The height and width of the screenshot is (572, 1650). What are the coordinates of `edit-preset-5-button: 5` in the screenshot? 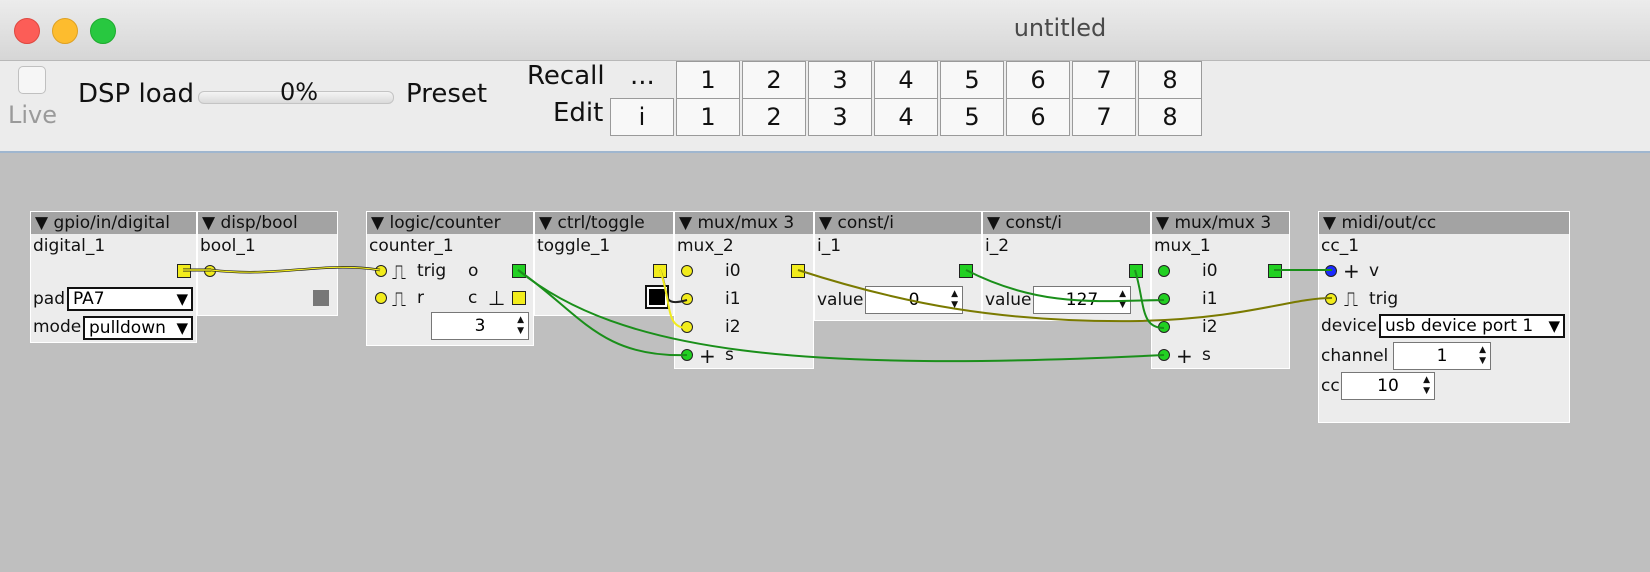 It's located at (972, 117).